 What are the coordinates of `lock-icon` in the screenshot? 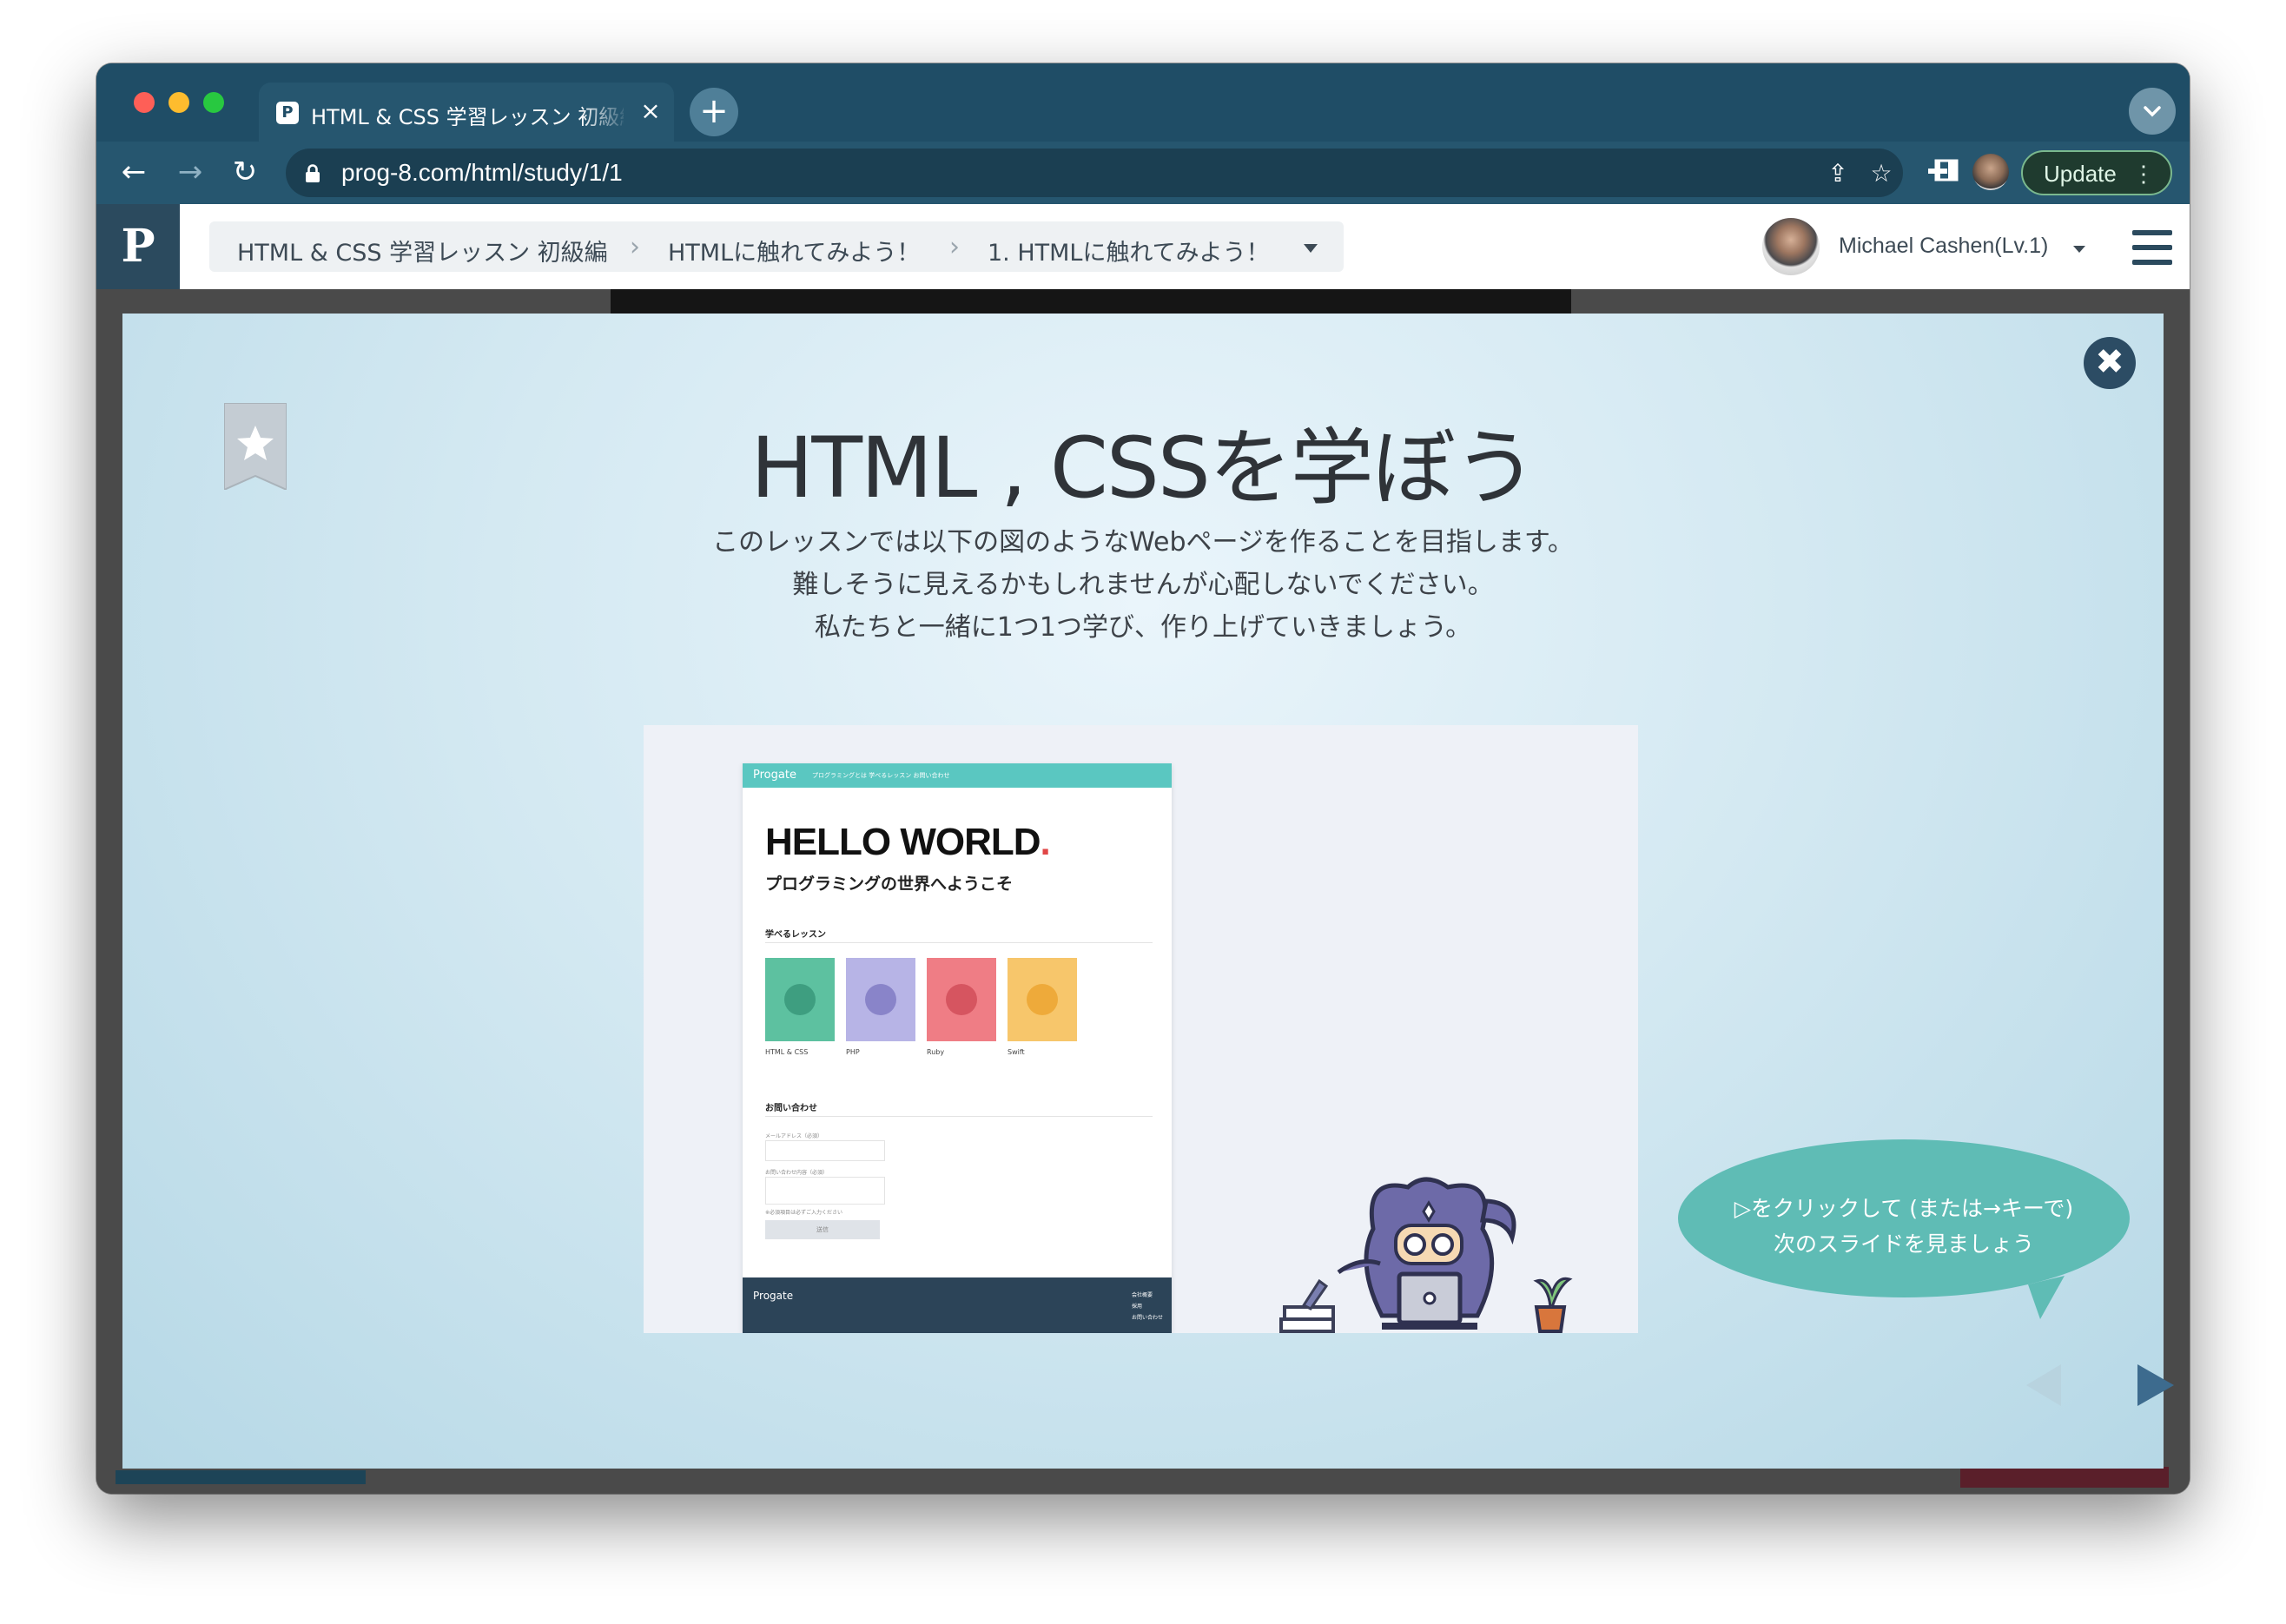 It's located at (313, 173).